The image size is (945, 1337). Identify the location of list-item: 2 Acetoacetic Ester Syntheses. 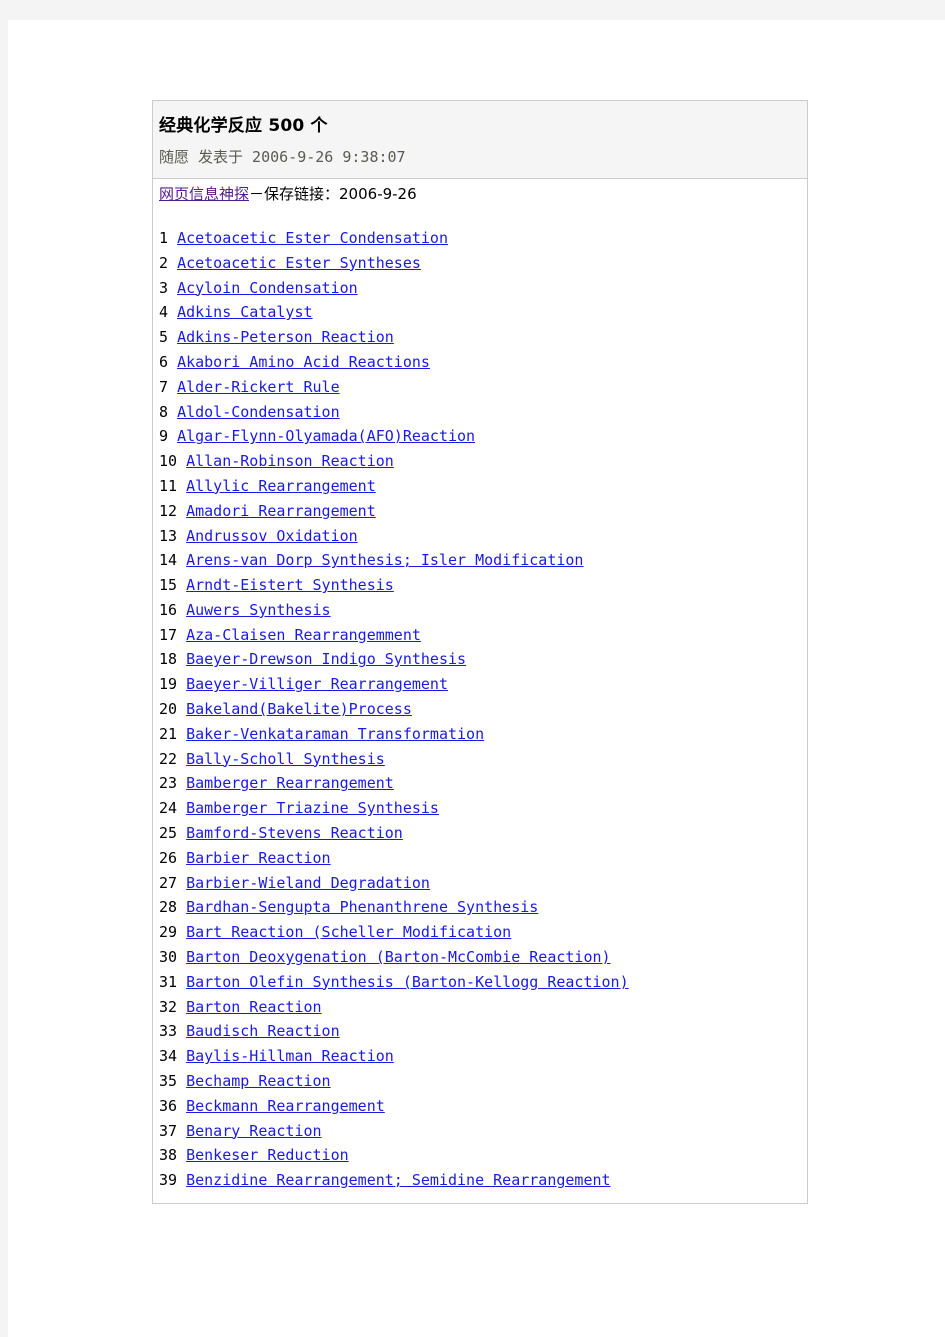
(483, 263).